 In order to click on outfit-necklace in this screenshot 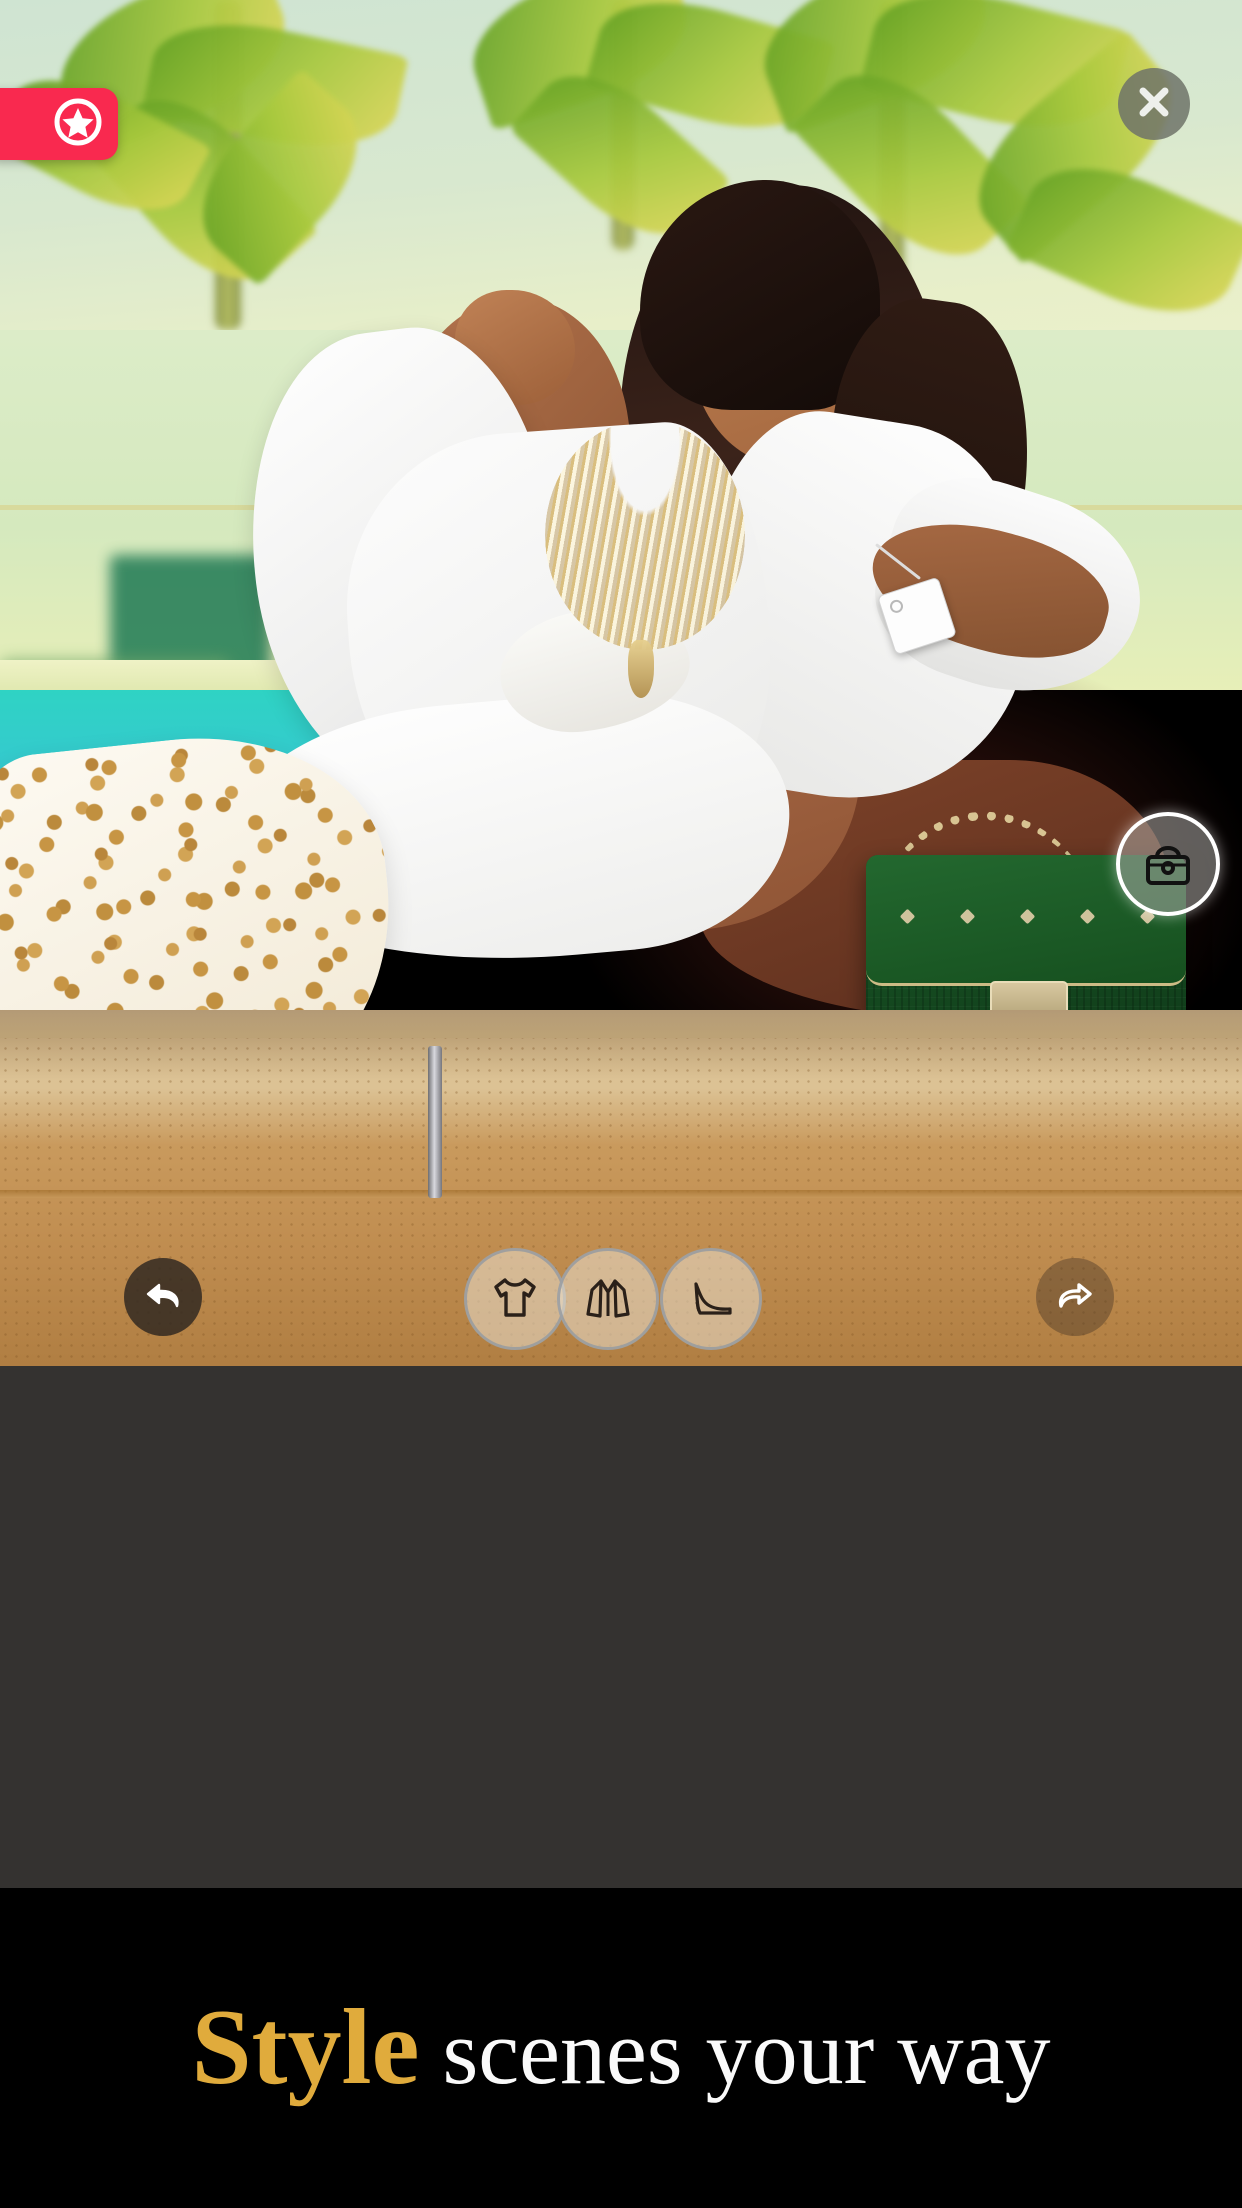, I will do `click(645, 535)`.